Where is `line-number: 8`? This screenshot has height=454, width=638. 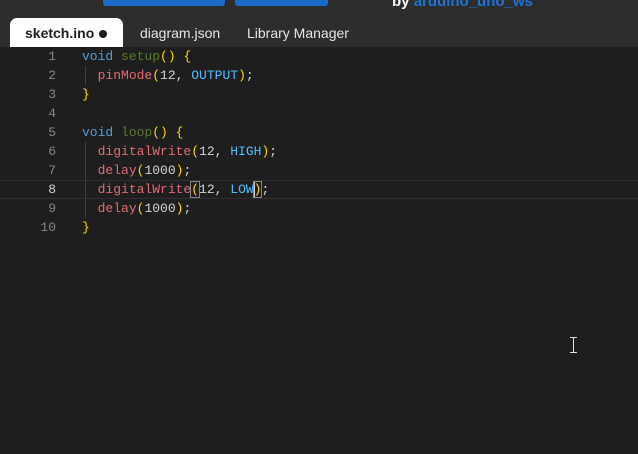
line-number: 8 is located at coordinates (52, 189).